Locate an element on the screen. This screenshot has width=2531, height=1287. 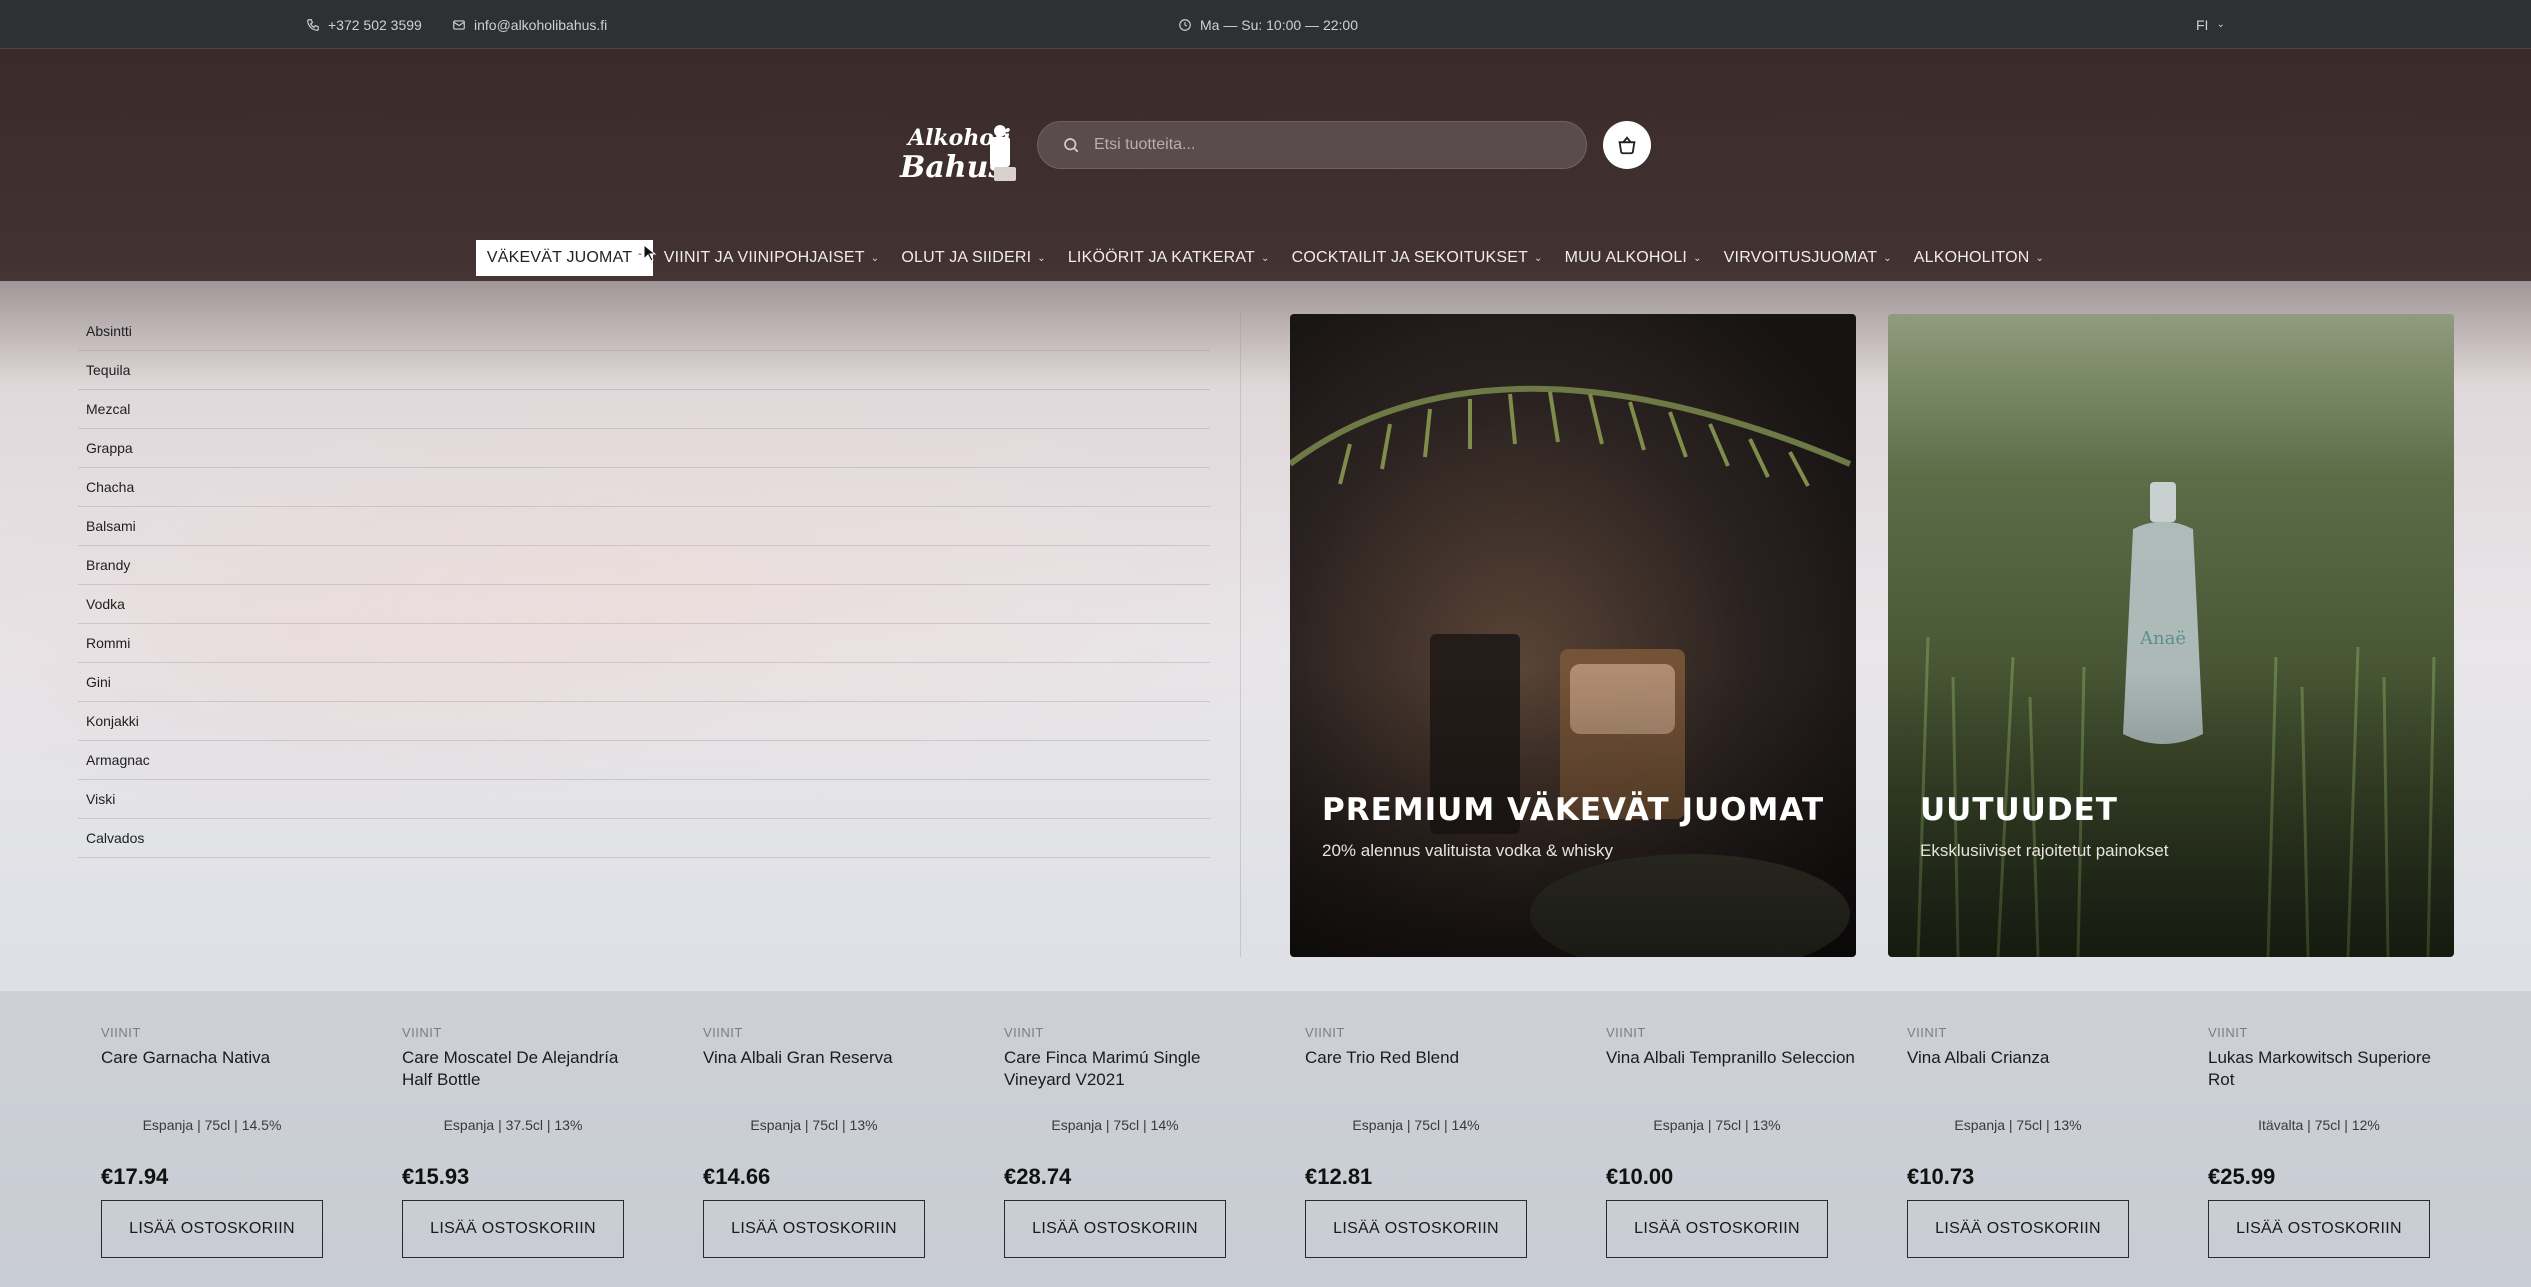
clock-icon is located at coordinates (1185, 24).